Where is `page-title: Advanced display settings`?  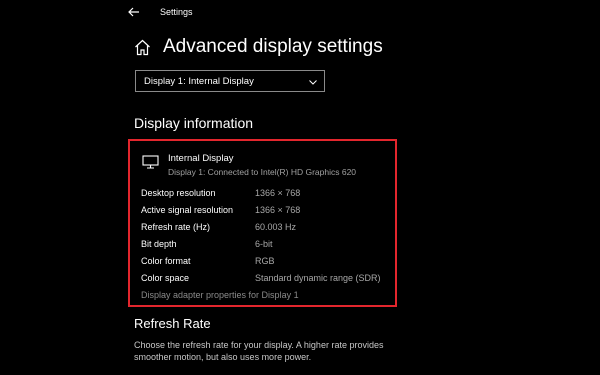 page-title: Advanced display settings is located at coordinates (273, 46).